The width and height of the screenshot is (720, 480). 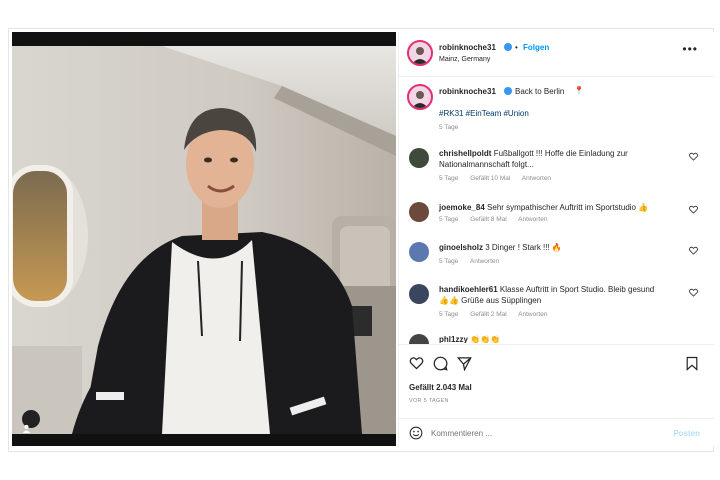 I want to click on bookmark-icon, so click(x=692, y=363).